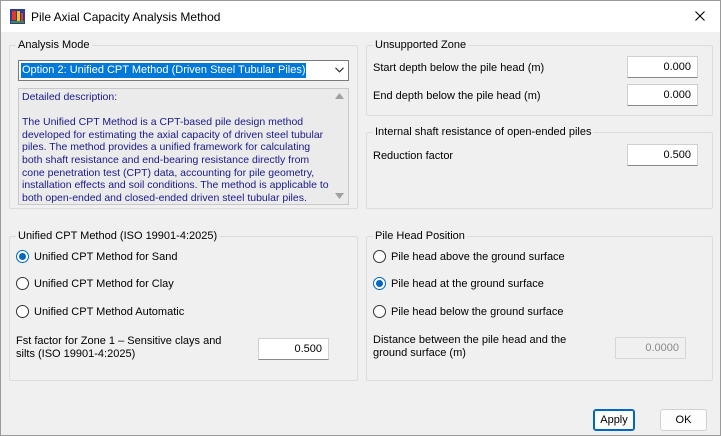 The image size is (721, 436). I want to click on radio-label: Unified CPT Method for Clay, so click(104, 283).